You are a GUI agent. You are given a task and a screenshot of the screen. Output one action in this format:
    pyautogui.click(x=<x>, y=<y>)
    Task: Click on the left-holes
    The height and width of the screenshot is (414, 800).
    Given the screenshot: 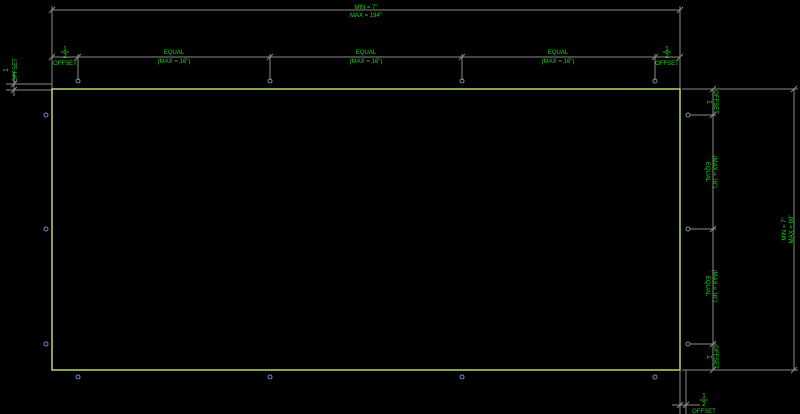 What is the action you would take?
    pyautogui.click(x=46, y=229)
    